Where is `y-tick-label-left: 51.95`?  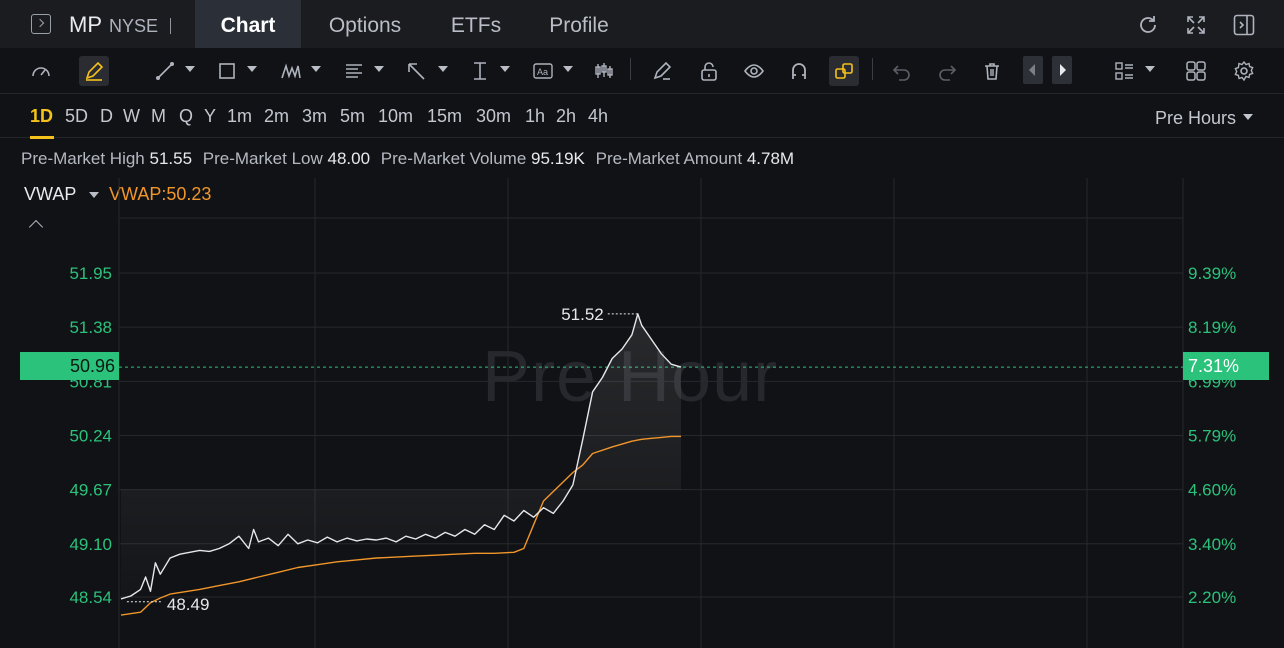 y-tick-label-left: 51.95 is located at coordinates (90, 273).